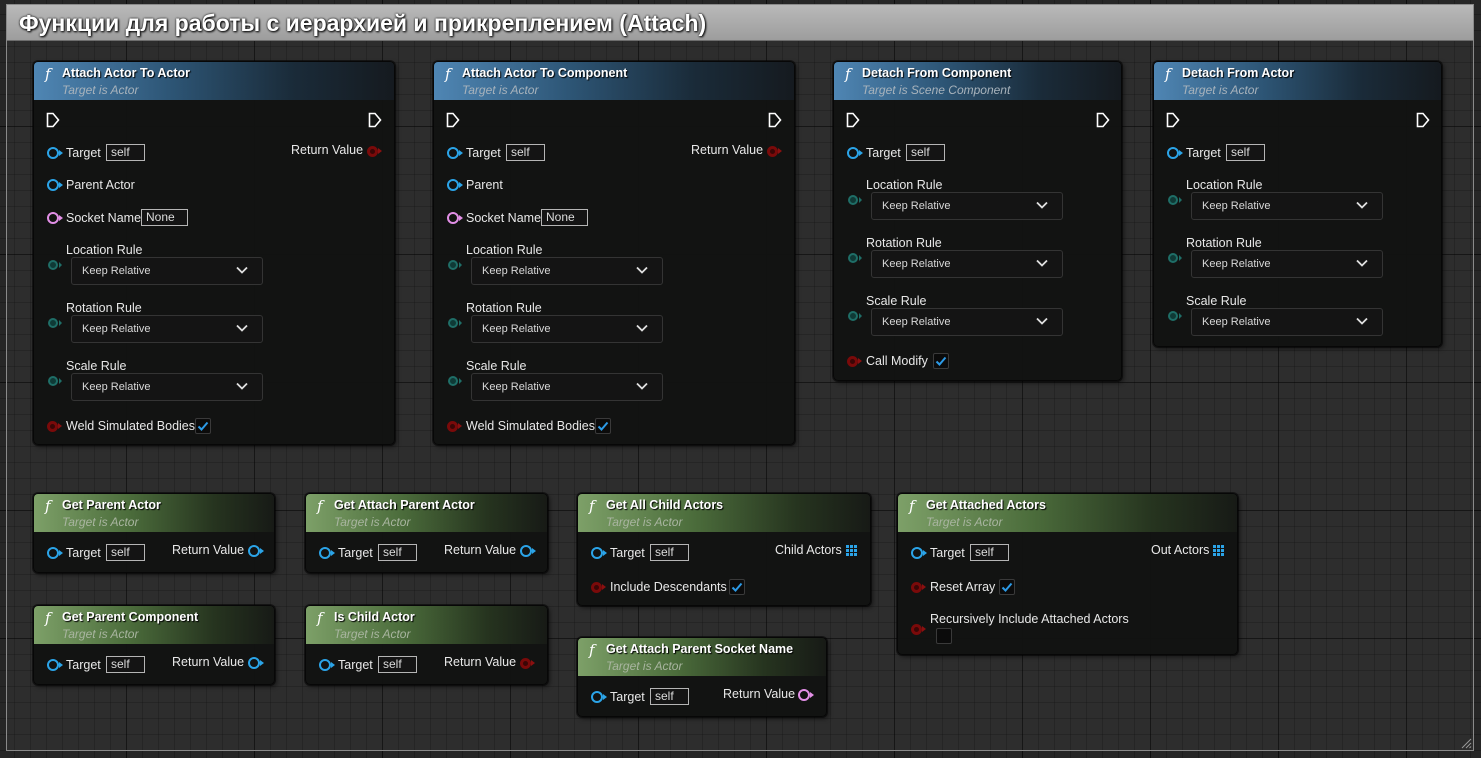 The width and height of the screenshot is (1481, 758). I want to click on node-header: f Get Parent Actor Target is Actor, so click(154, 513).